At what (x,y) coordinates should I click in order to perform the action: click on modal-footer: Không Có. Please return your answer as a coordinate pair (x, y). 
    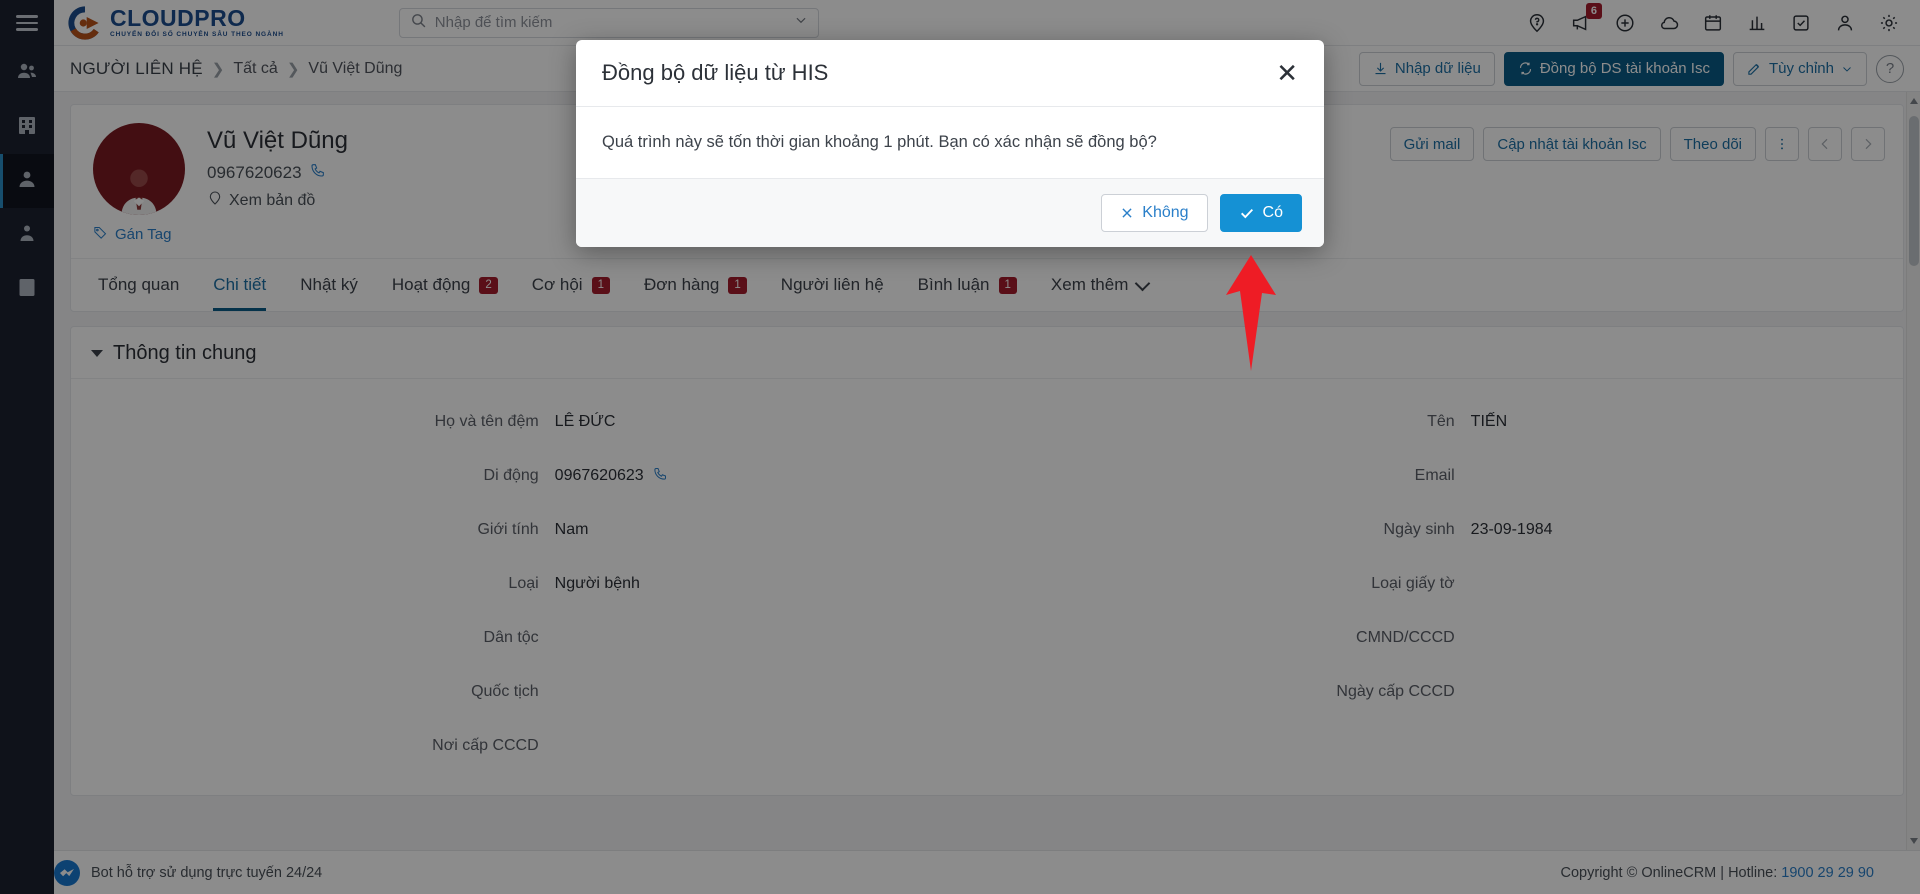
    Looking at the image, I should click on (950, 212).